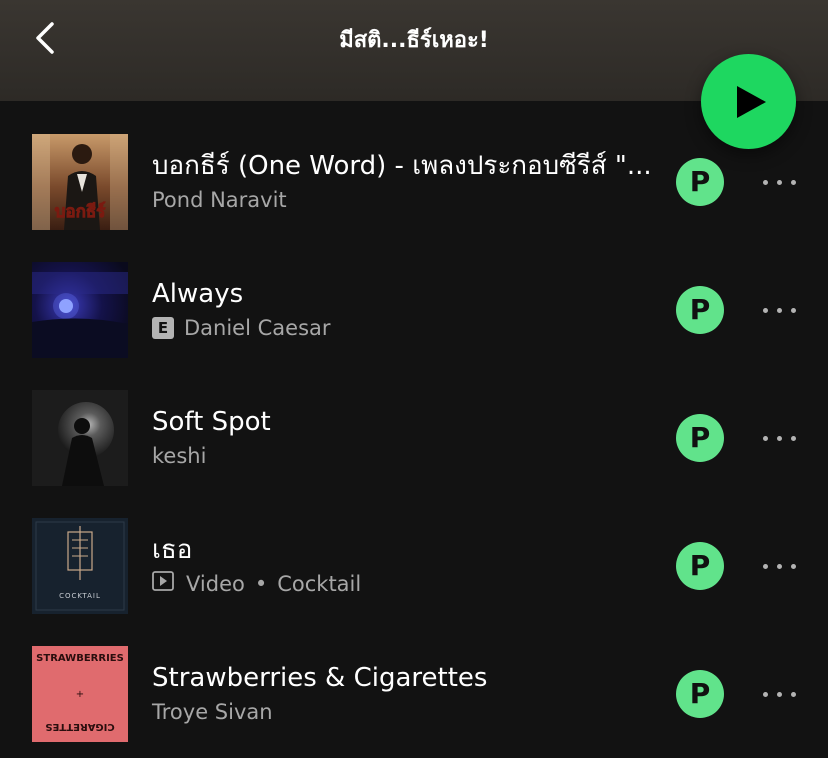 The height and width of the screenshot is (758, 828). Describe the element at coordinates (320, 678) in the screenshot. I see `track-title: Strawberries & Cigarettes` at that location.